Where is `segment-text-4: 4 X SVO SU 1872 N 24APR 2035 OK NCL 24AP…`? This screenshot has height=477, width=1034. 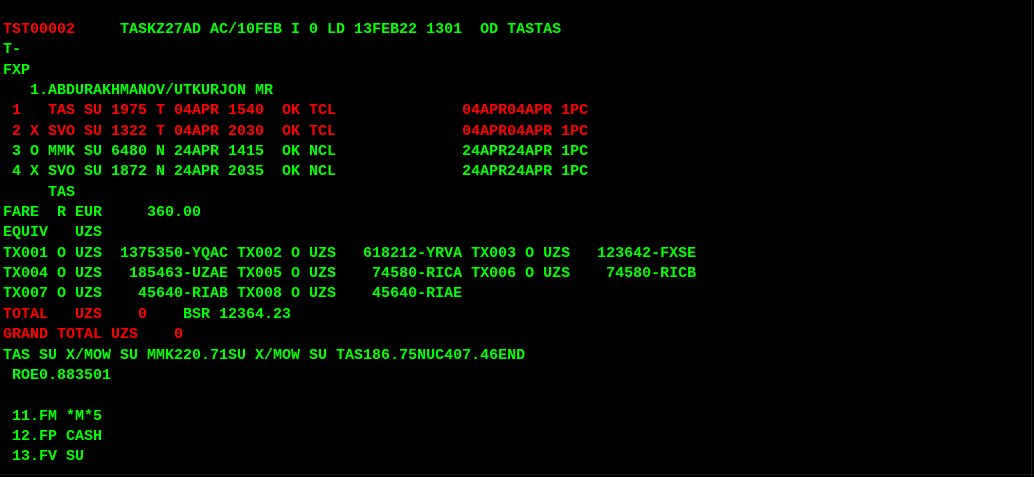 segment-text-4: 4 X SVO SU 1872 N 24APR 2035 OK NCL 24AP… is located at coordinates (296, 172).